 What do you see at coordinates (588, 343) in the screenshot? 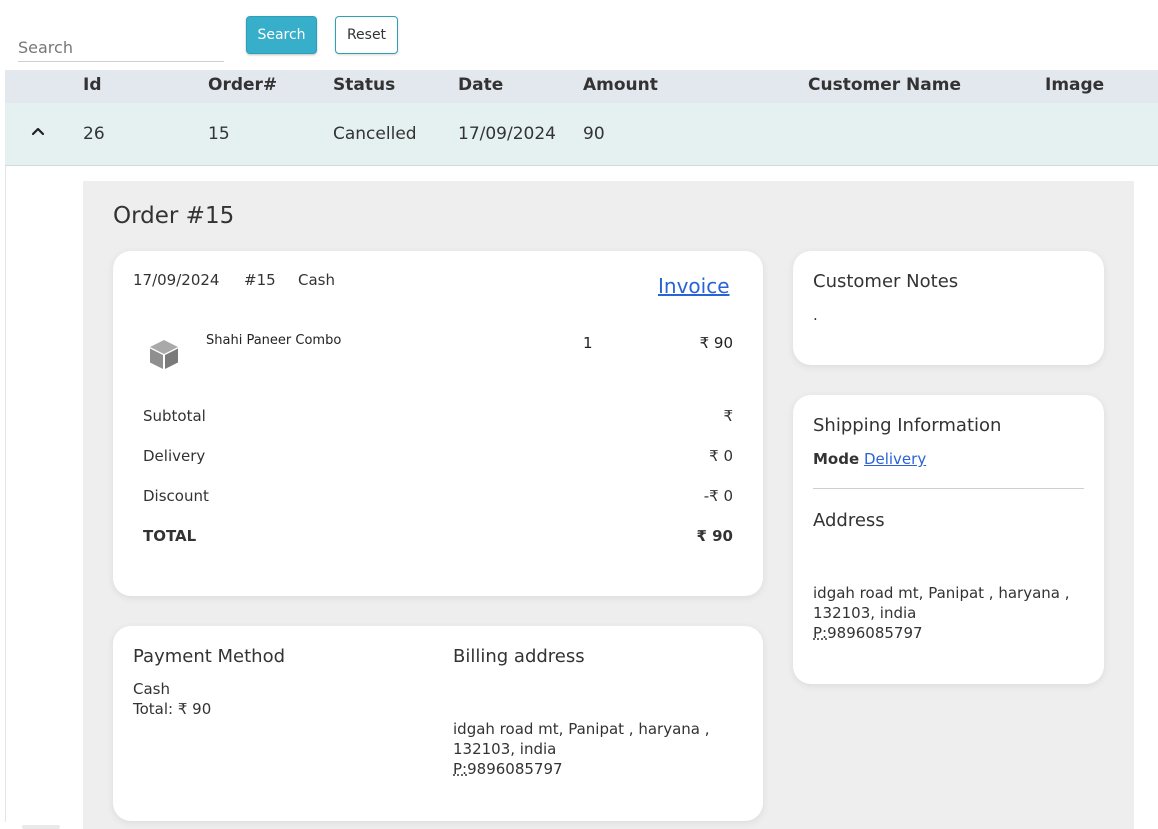
I see `item-quantity: 1` at bounding box center [588, 343].